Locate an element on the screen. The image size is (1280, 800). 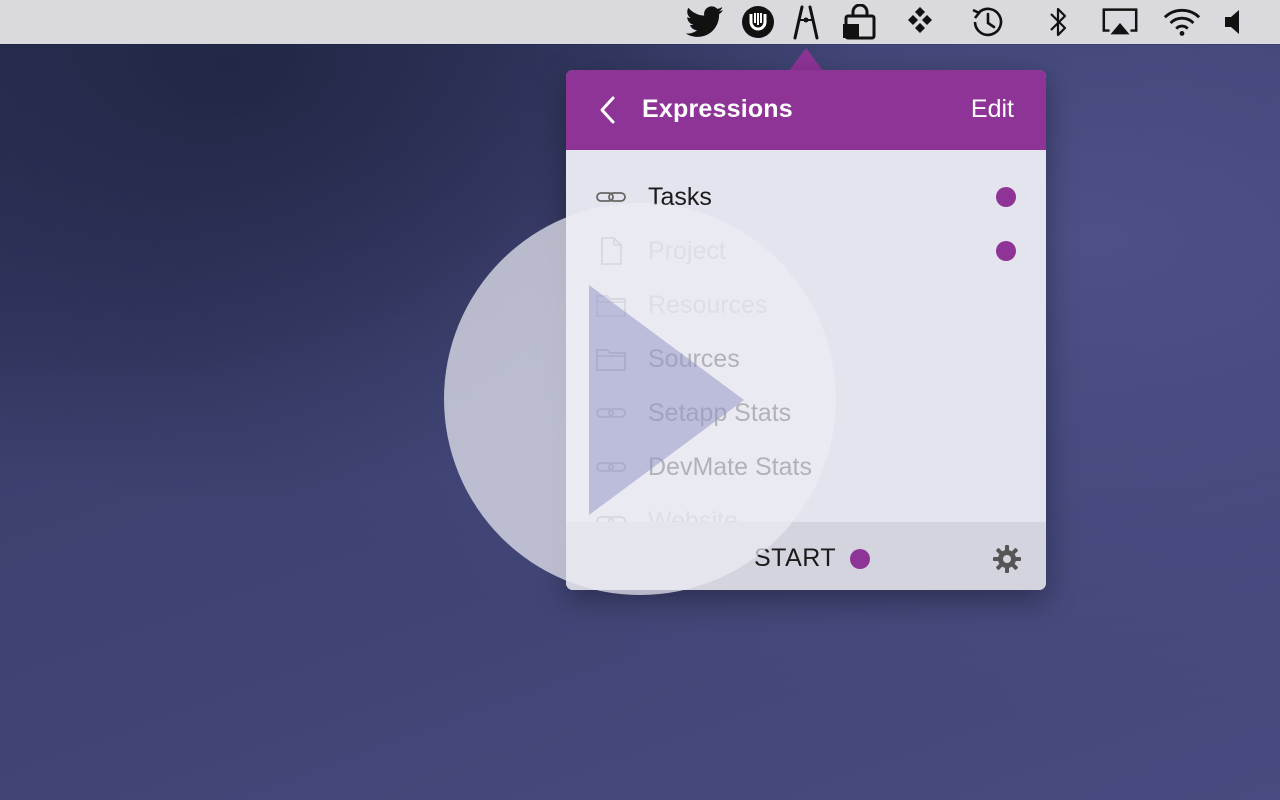
volume-icon is located at coordinates (1234, 22).